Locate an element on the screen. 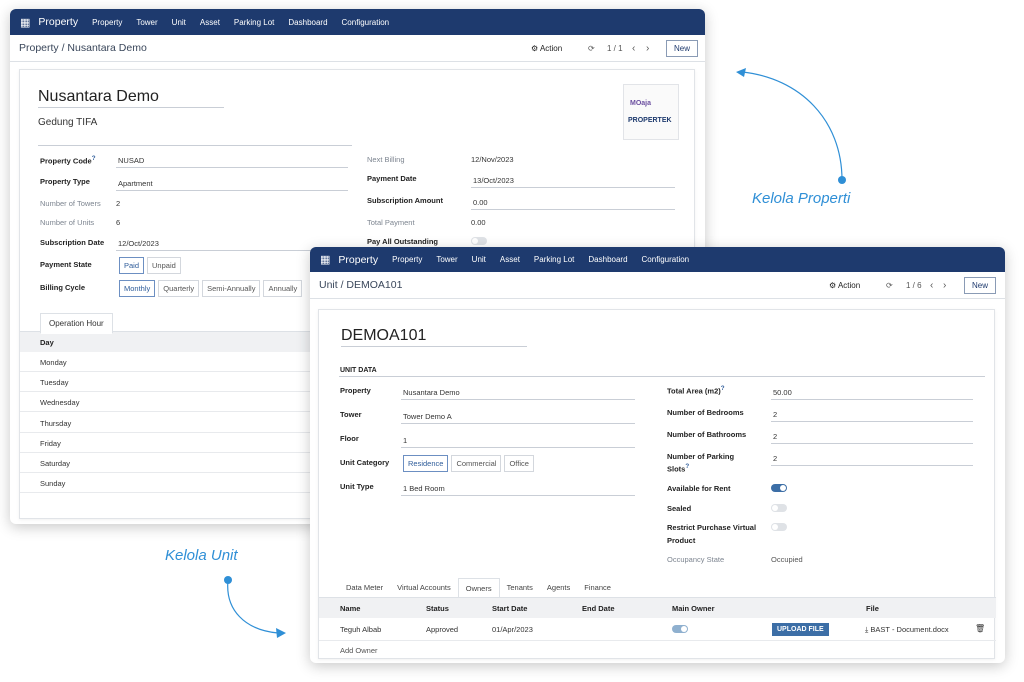 This screenshot has height=682, width=1024. label-payment-state: Payment State is located at coordinates (66, 264).